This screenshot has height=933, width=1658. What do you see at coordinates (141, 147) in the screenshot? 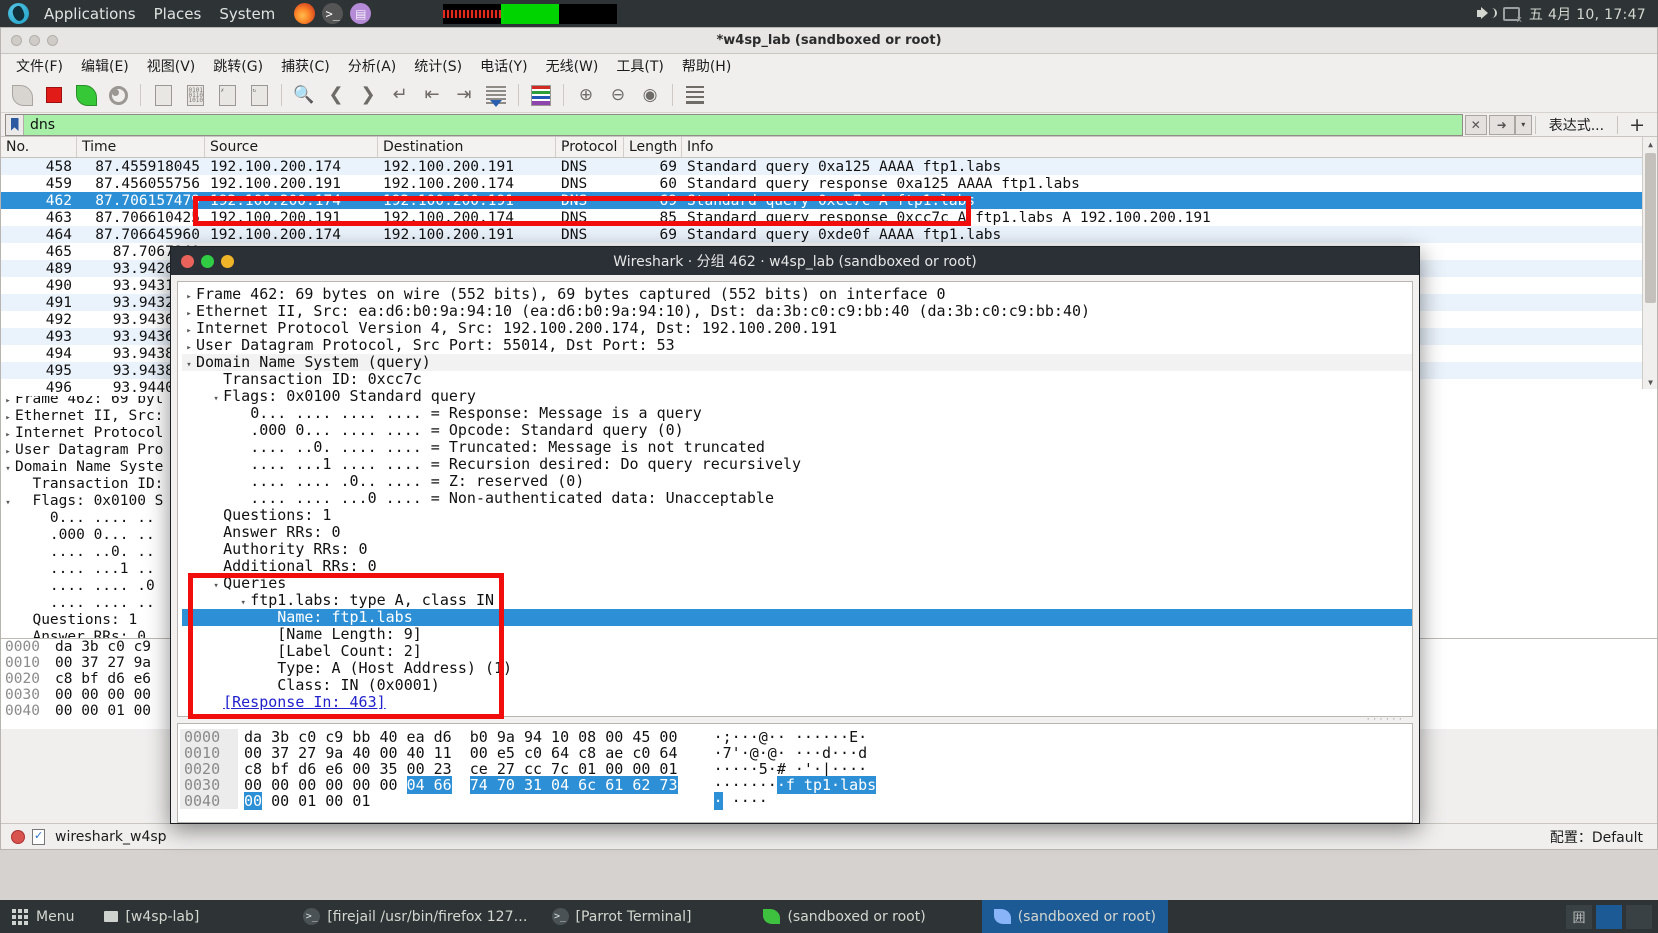
I see `column-header-time: Time` at bounding box center [141, 147].